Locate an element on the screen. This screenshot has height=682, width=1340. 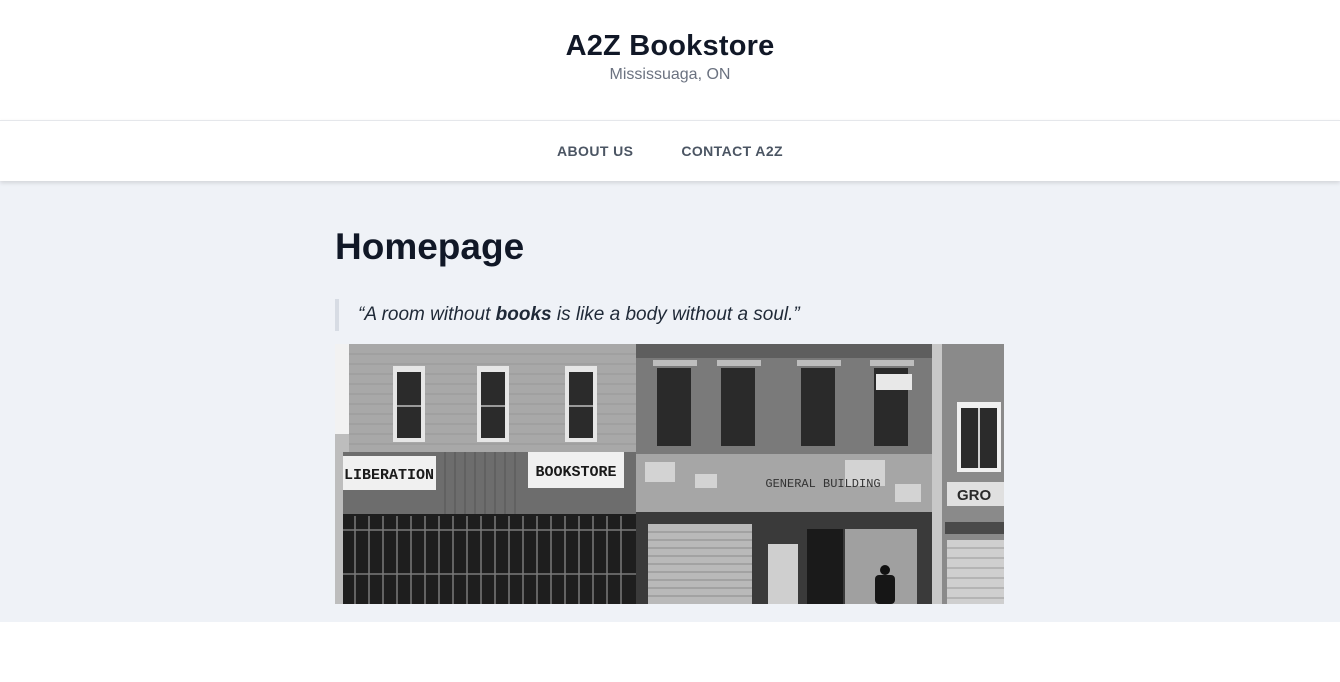
quote-text-start: “A room without is located at coordinates (427, 314).